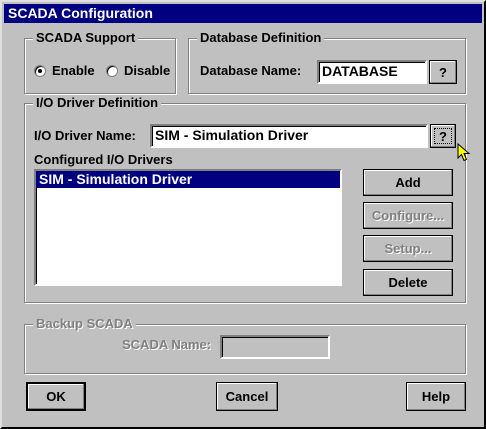  I want to click on add-button: Add, so click(408, 182).